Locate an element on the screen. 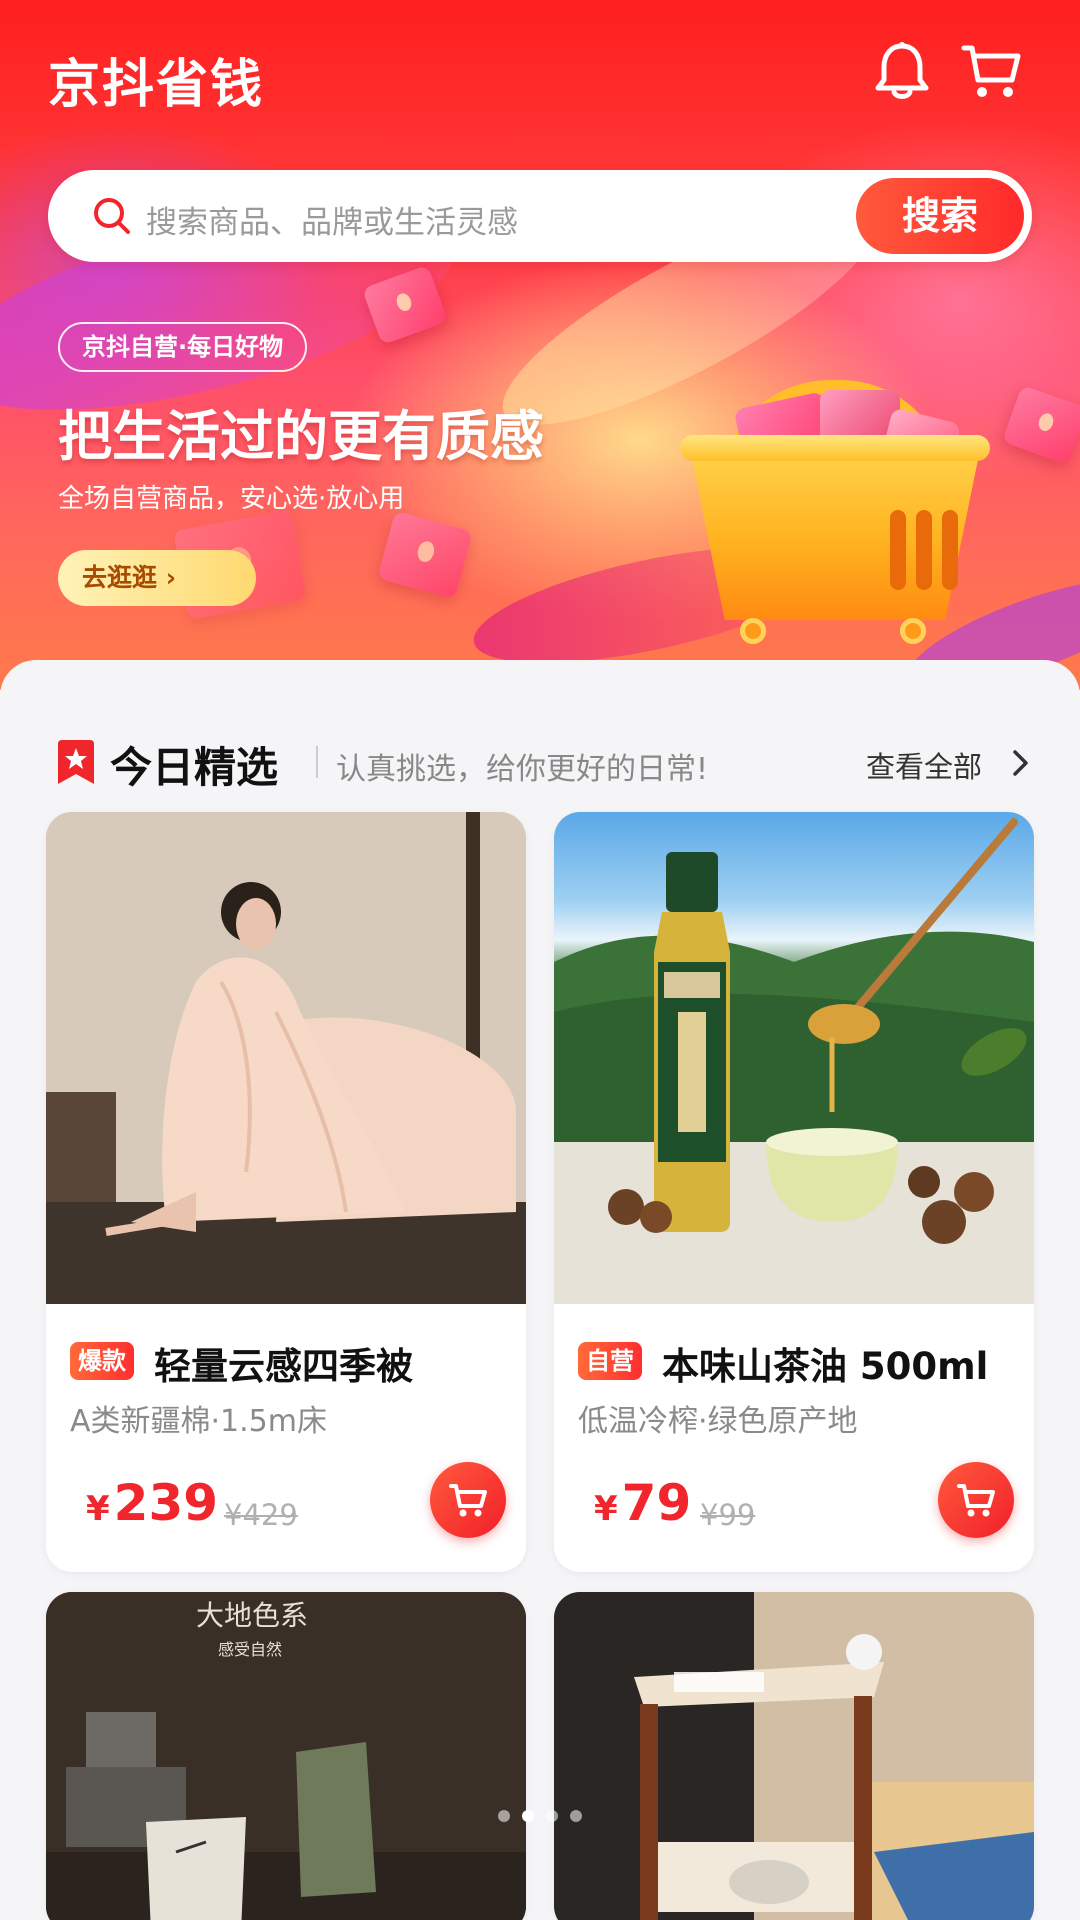 The width and height of the screenshot is (1080, 1920). shopping-basket-illustration is located at coordinates (835, 515).